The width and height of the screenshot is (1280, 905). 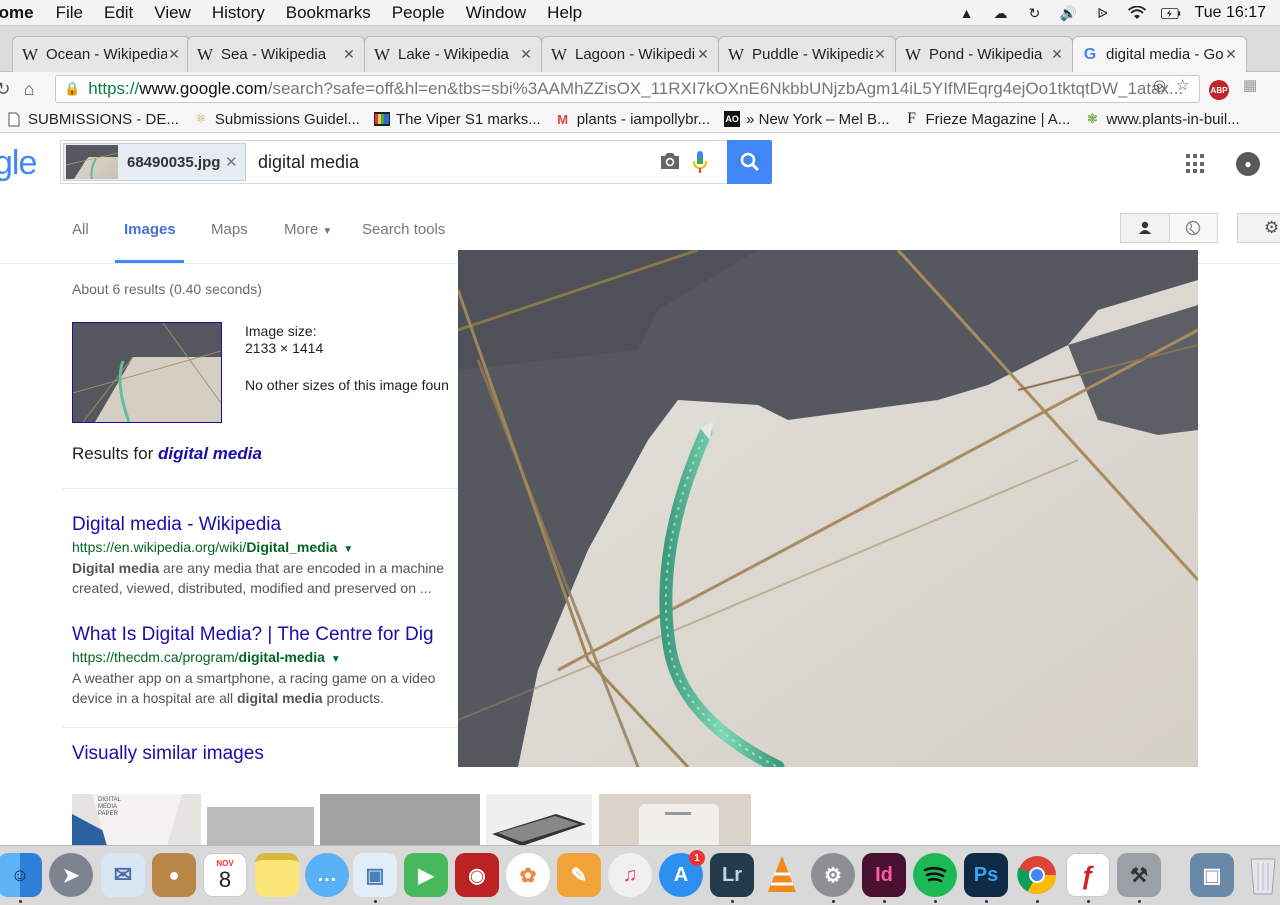 I want to click on tab-more: More ▼, so click(x=308, y=229).